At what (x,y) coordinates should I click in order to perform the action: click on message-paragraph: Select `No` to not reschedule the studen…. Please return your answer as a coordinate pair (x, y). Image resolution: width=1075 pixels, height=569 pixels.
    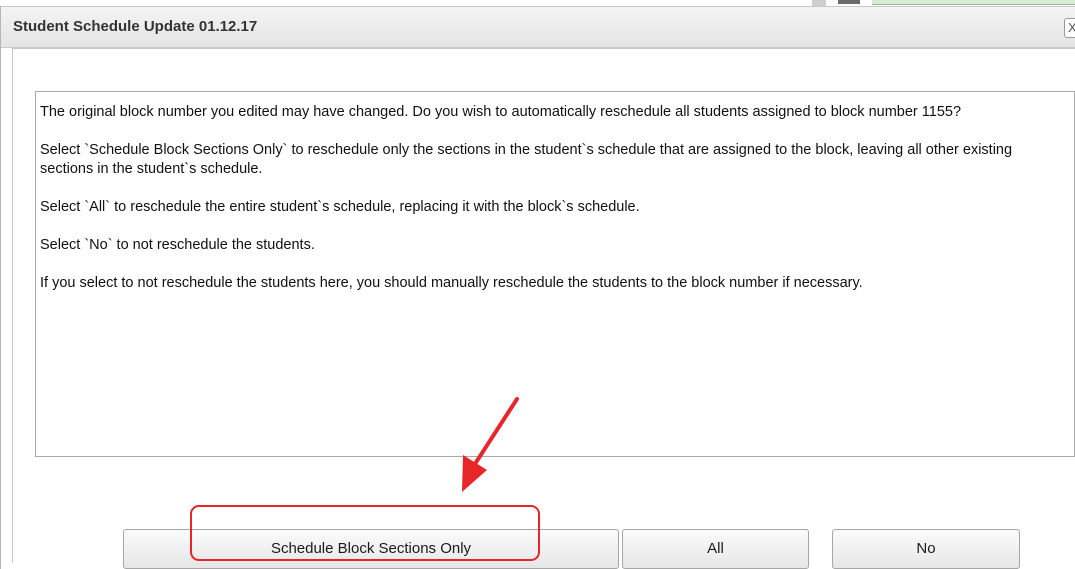
    Looking at the image, I should click on (177, 245).